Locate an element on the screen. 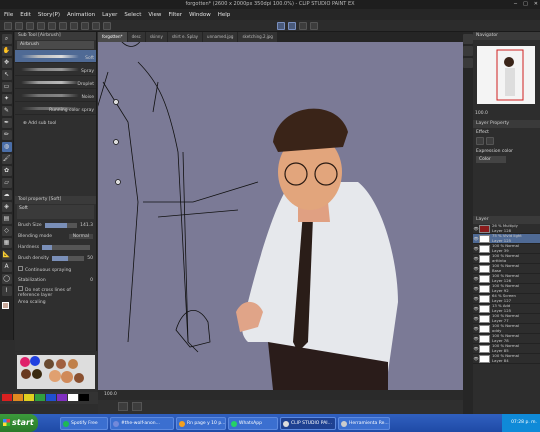 The height and width of the screenshot is (432, 540). brush-soft: Soft is located at coordinates (55, 56).